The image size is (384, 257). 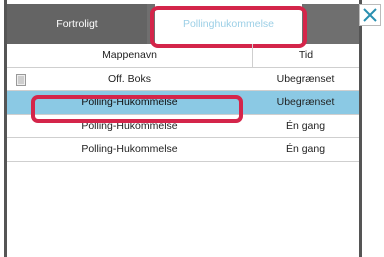 What do you see at coordinates (129, 149) in the screenshot?
I see `row-name: Polling-Hukommelse` at bounding box center [129, 149].